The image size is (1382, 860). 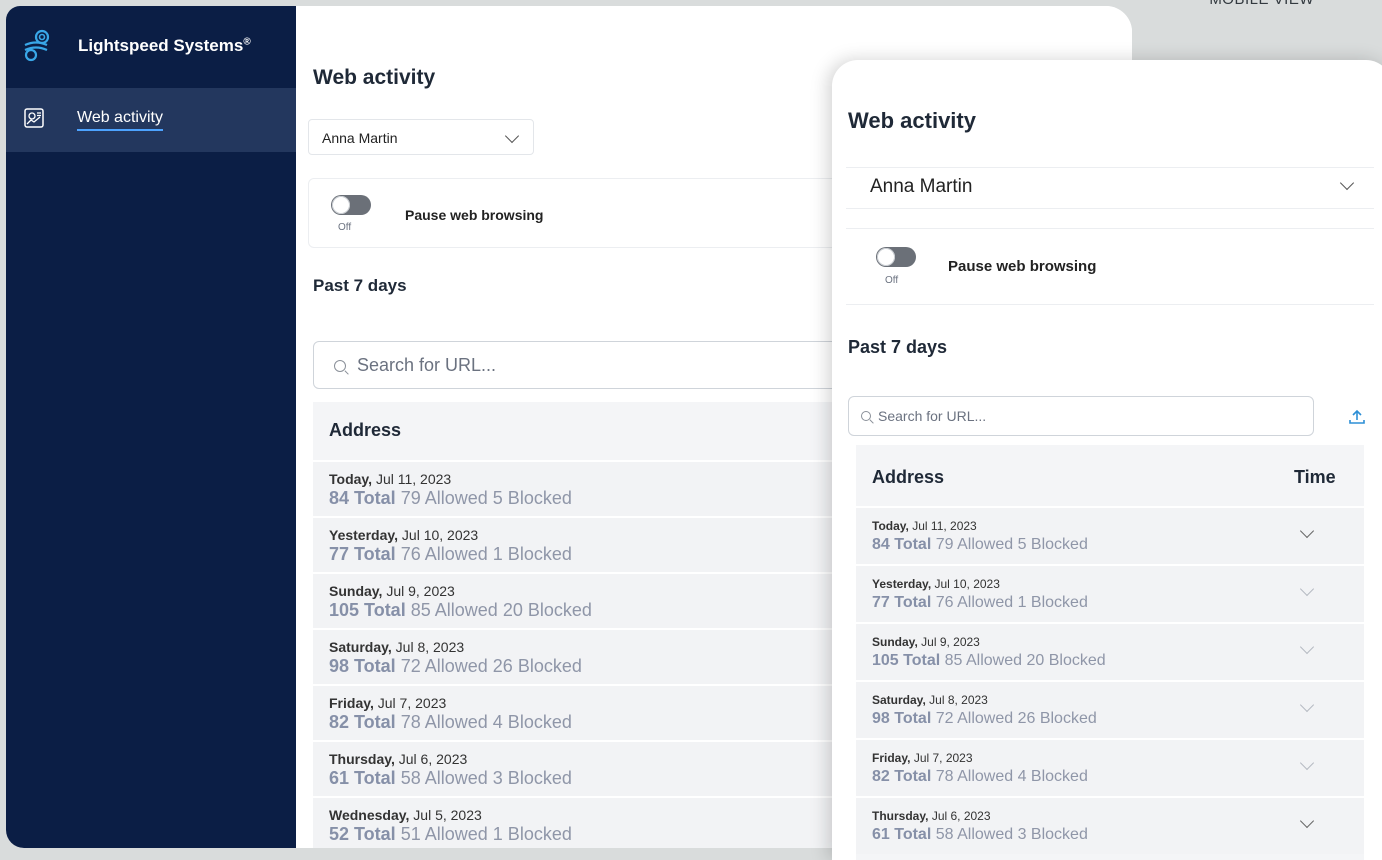 I want to click on page-title: Web activity, so click(x=374, y=77).